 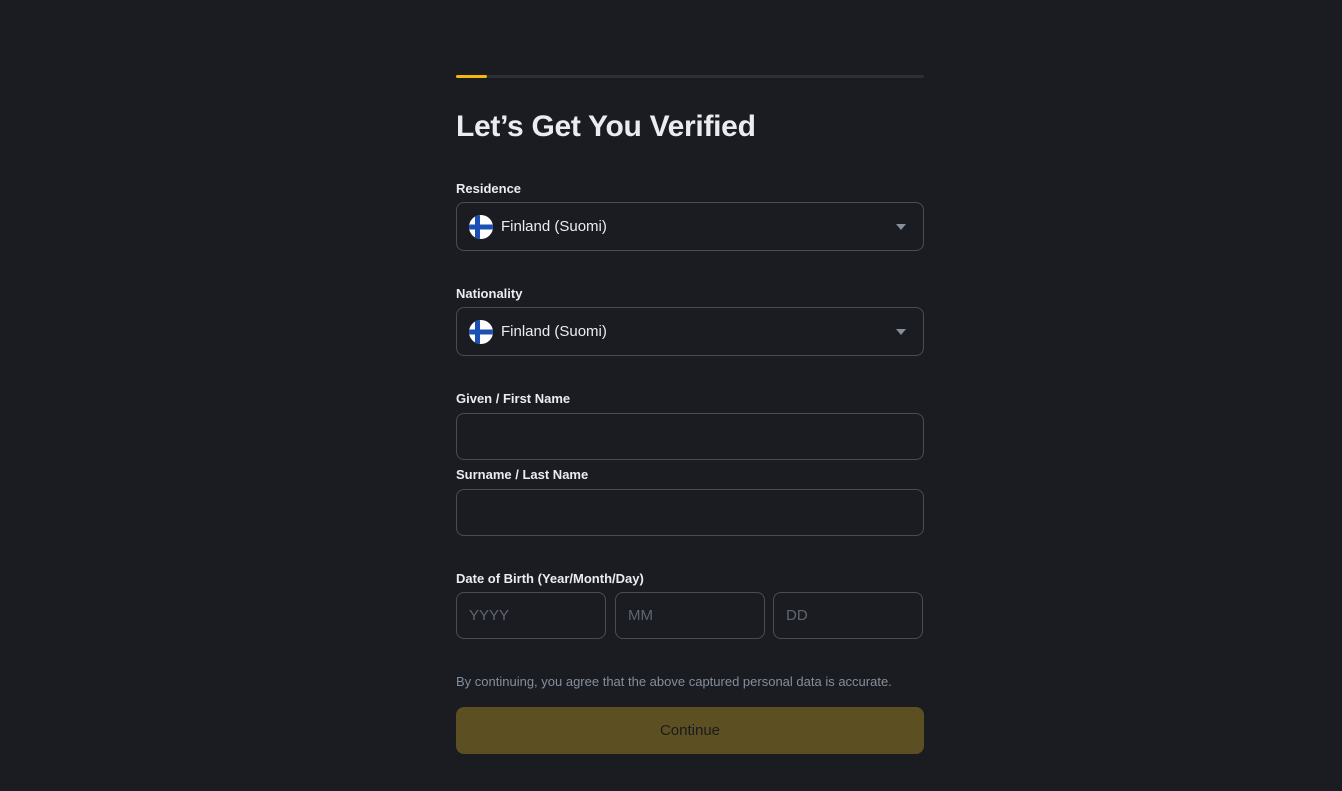 What do you see at coordinates (690, 226) in the screenshot?
I see `residence-select: Finland (Suomi)` at bounding box center [690, 226].